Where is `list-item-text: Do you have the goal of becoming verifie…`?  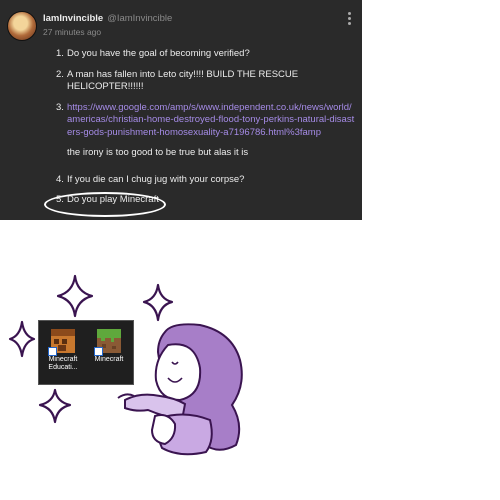
list-item-text: Do you have the goal of becoming verifie… is located at coordinates (158, 53).